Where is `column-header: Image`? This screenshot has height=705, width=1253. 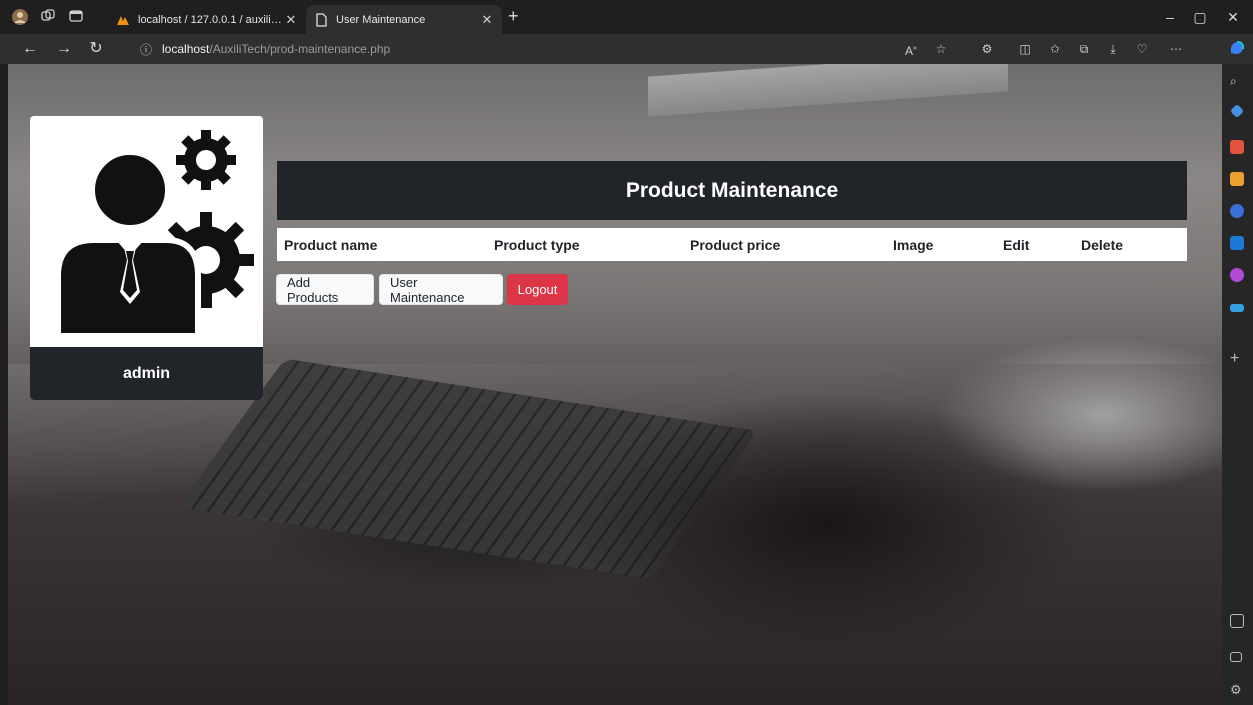
column-header: Image is located at coordinates (913, 245).